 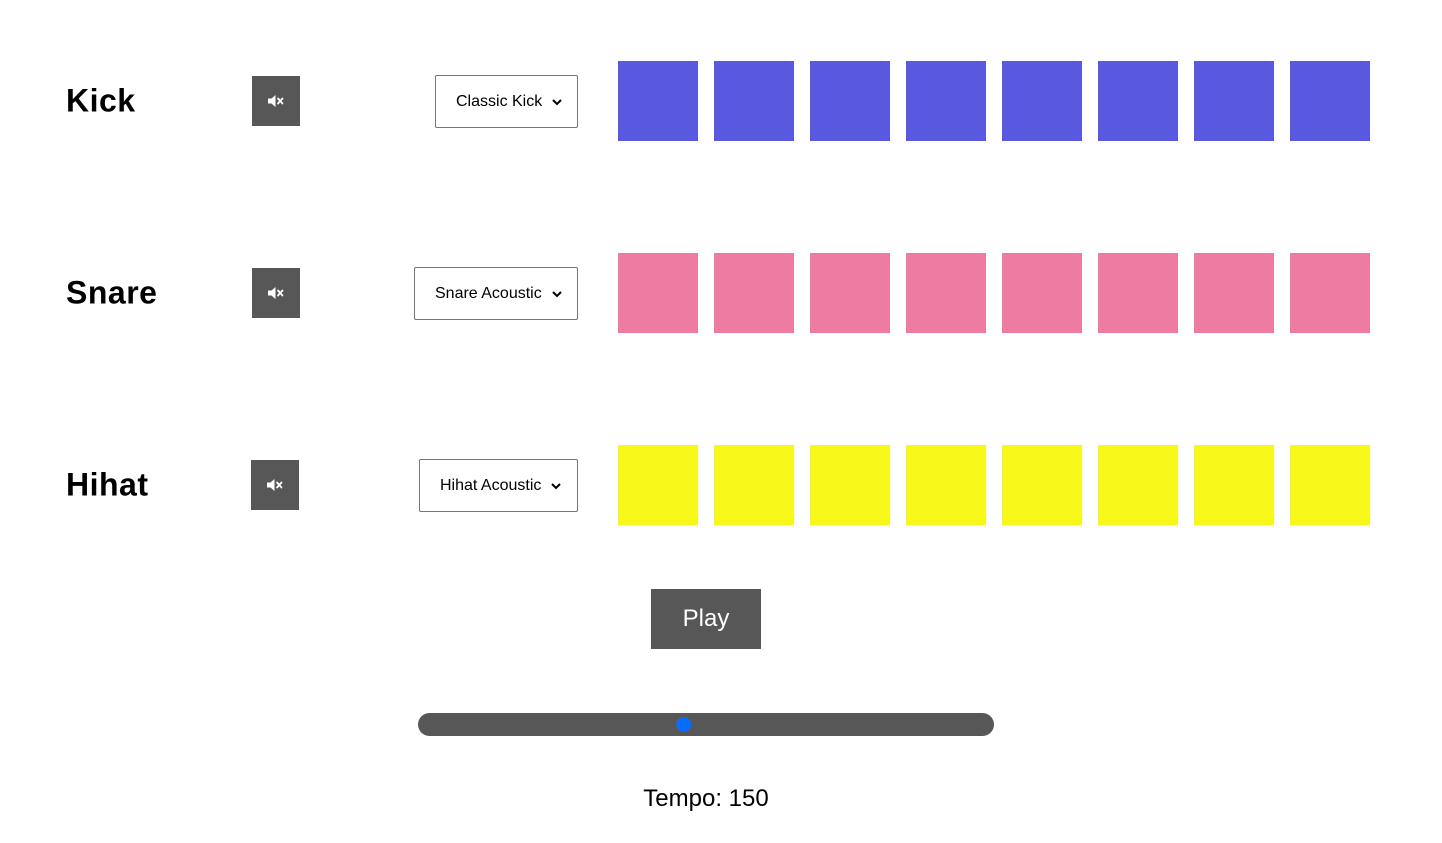 What do you see at coordinates (684, 724) in the screenshot?
I see `tempo-slider-thumb` at bounding box center [684, 724].